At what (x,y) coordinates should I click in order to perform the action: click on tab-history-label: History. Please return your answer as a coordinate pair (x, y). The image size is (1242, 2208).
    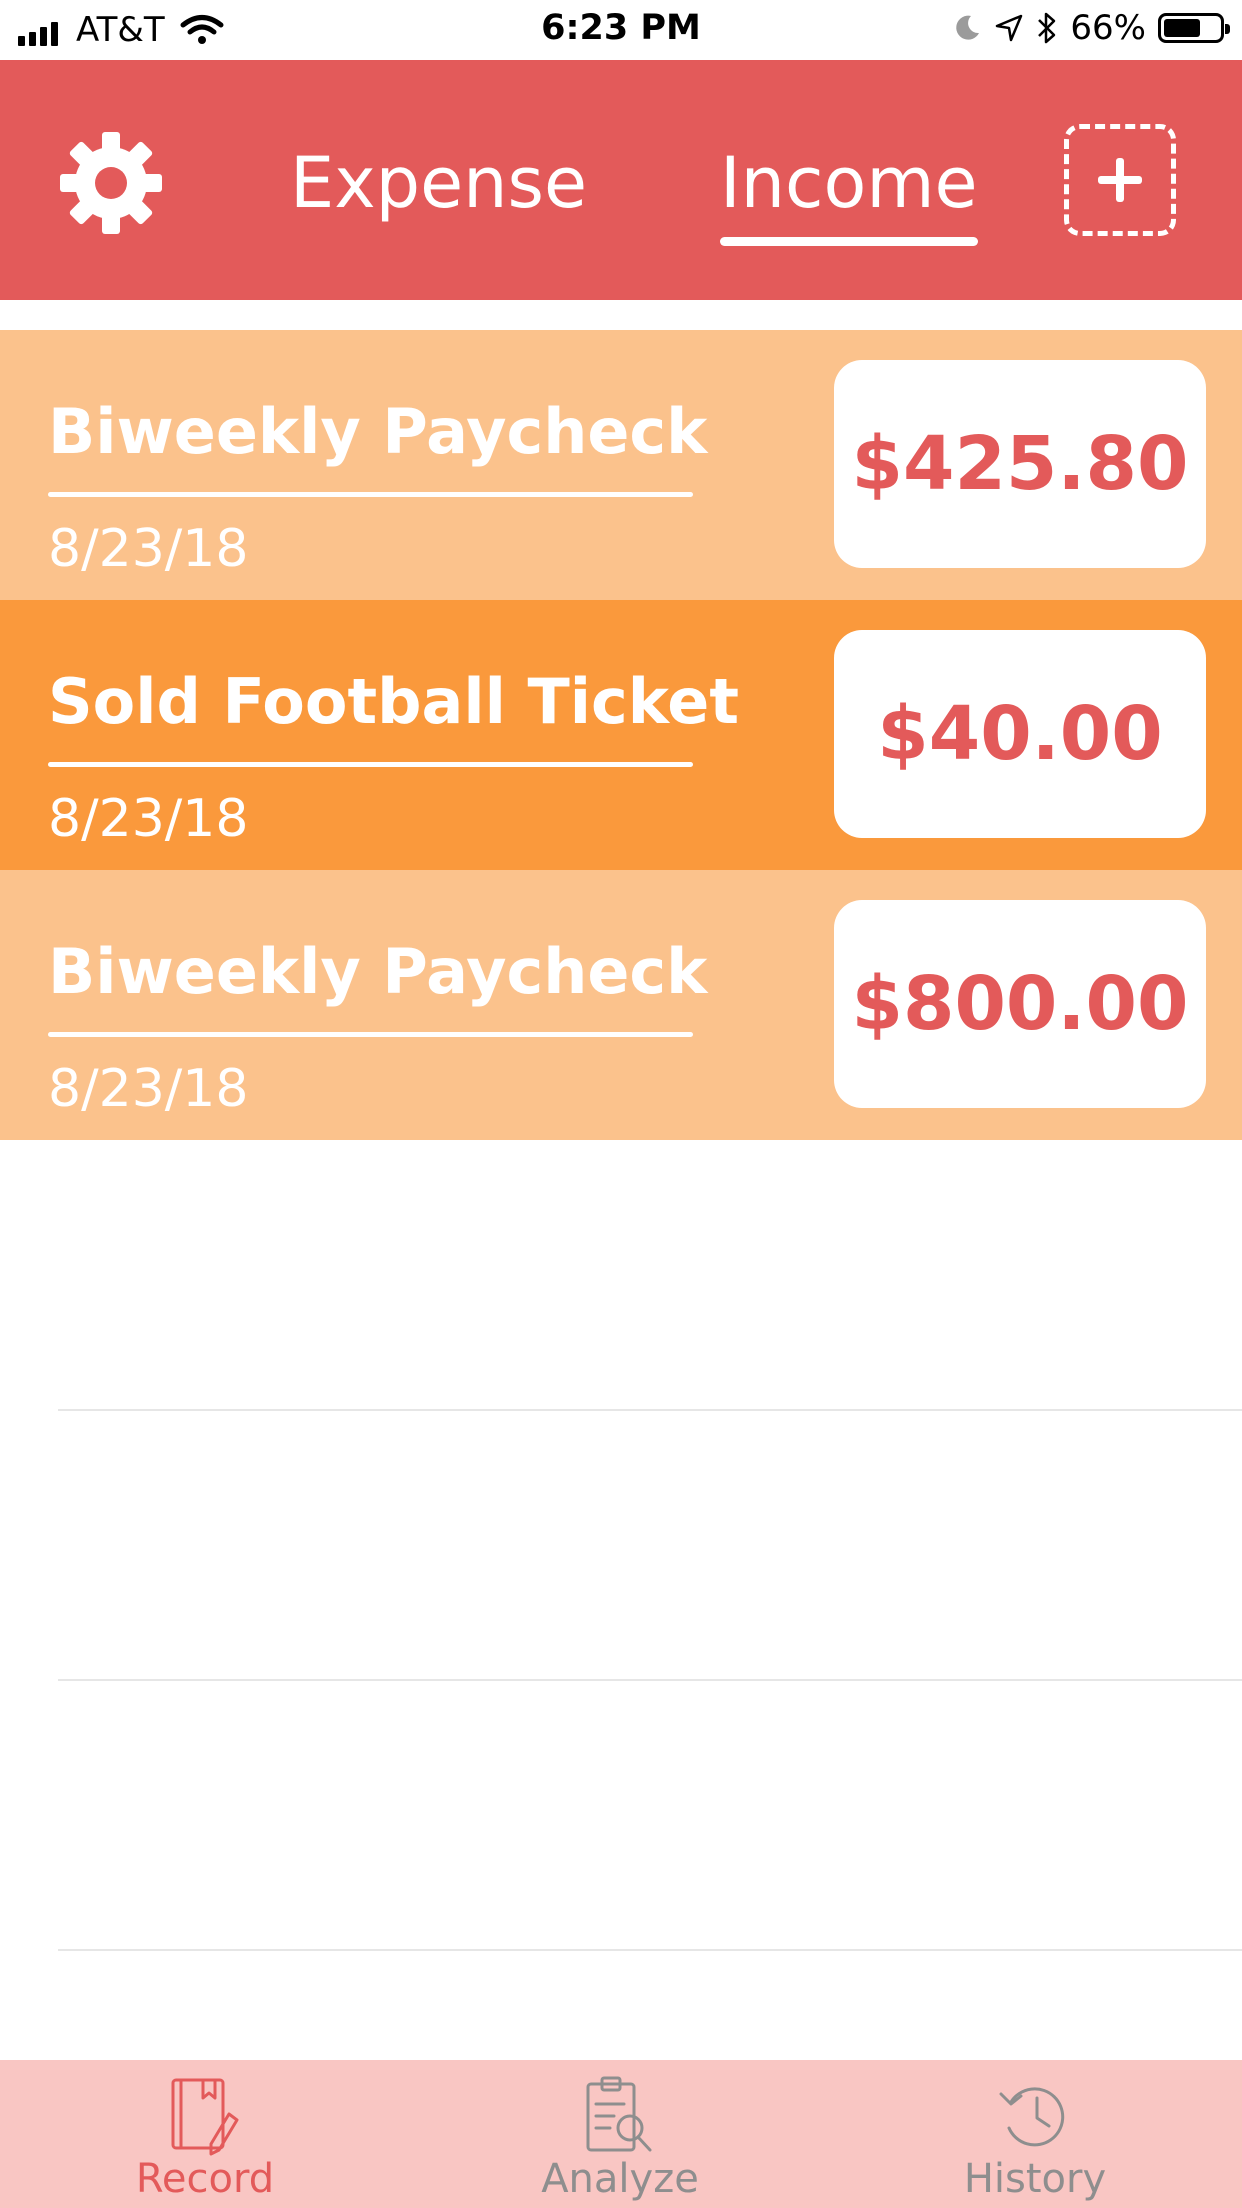
    Looking at the image, I should click on (1035, 2179).